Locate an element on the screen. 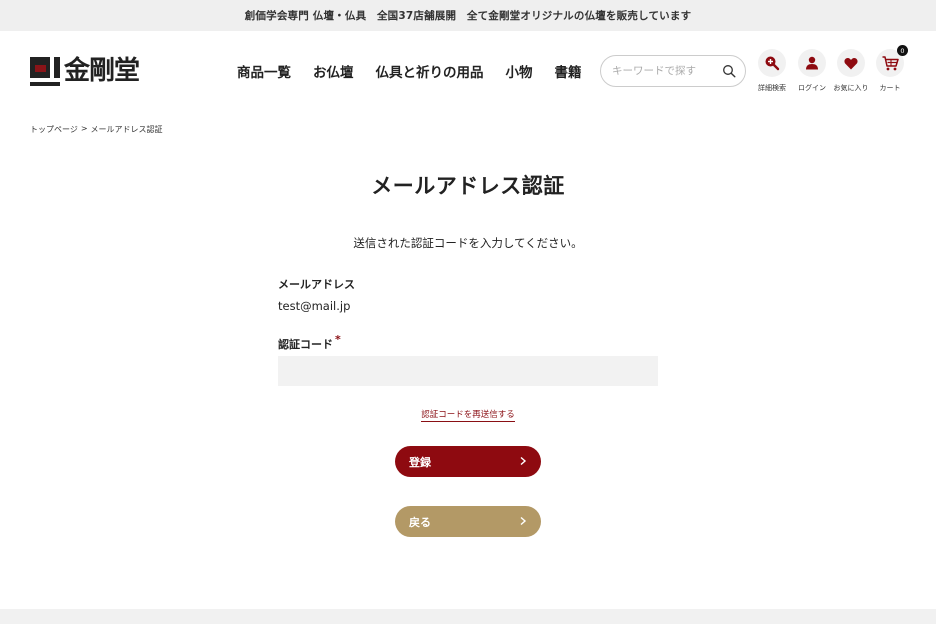 Image resolution: width=936 pixels, height=624 pixels. search-plus-icon is located at coordinates (772, 63).